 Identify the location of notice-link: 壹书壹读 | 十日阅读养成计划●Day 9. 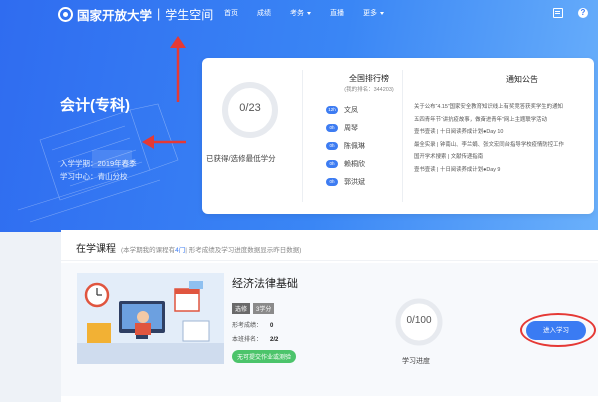
(502, 170).